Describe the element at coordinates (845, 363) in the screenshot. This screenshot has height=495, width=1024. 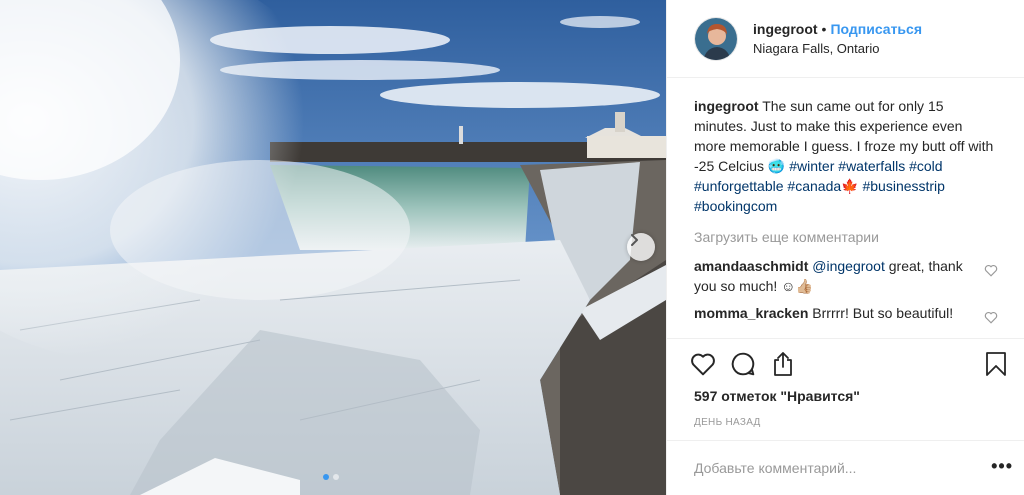
I see `post-actions` at that location.